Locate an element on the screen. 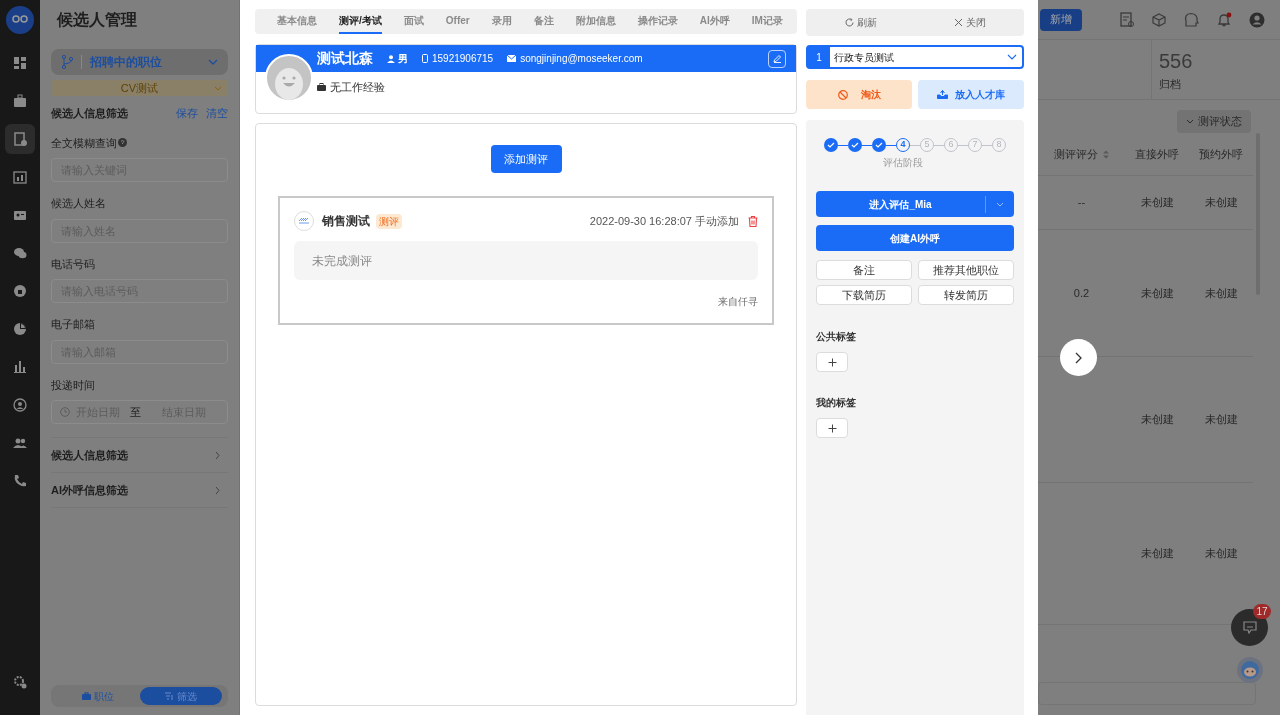 Image resolution: width=1280 pixels, height=715 pixels. talent-pool-button: 放入人才库 is located at coordinates (971, 94).